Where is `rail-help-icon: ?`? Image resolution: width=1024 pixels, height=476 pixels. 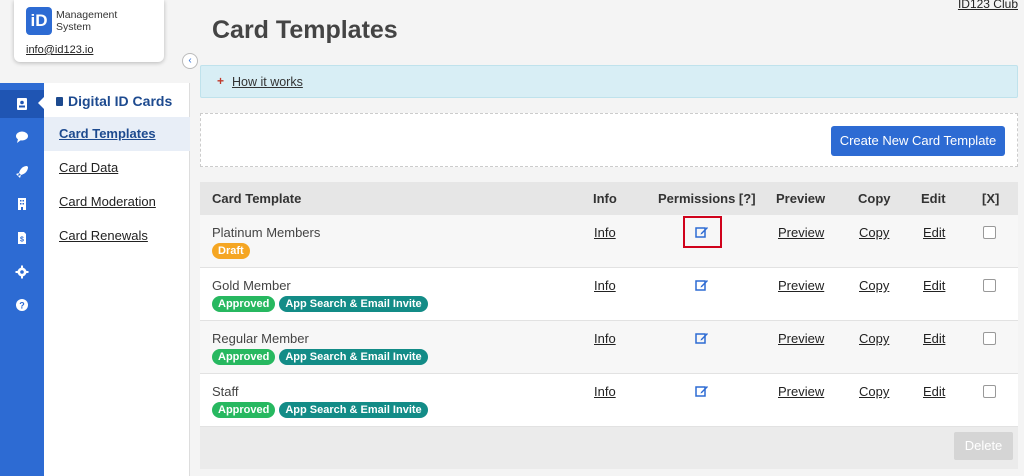
rail-help-icon: ? is located at coordinates (22, 305).